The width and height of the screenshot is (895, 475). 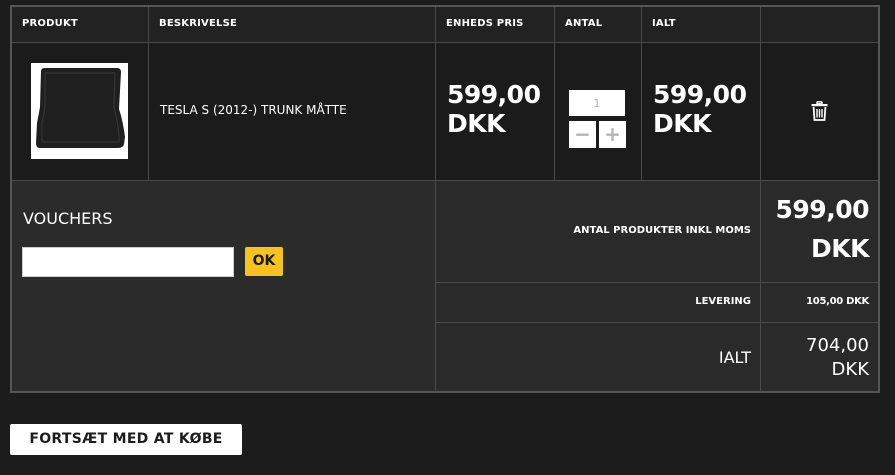 I want to click on delivery-label-cell: LEVERING, so click(x=598, y=303).